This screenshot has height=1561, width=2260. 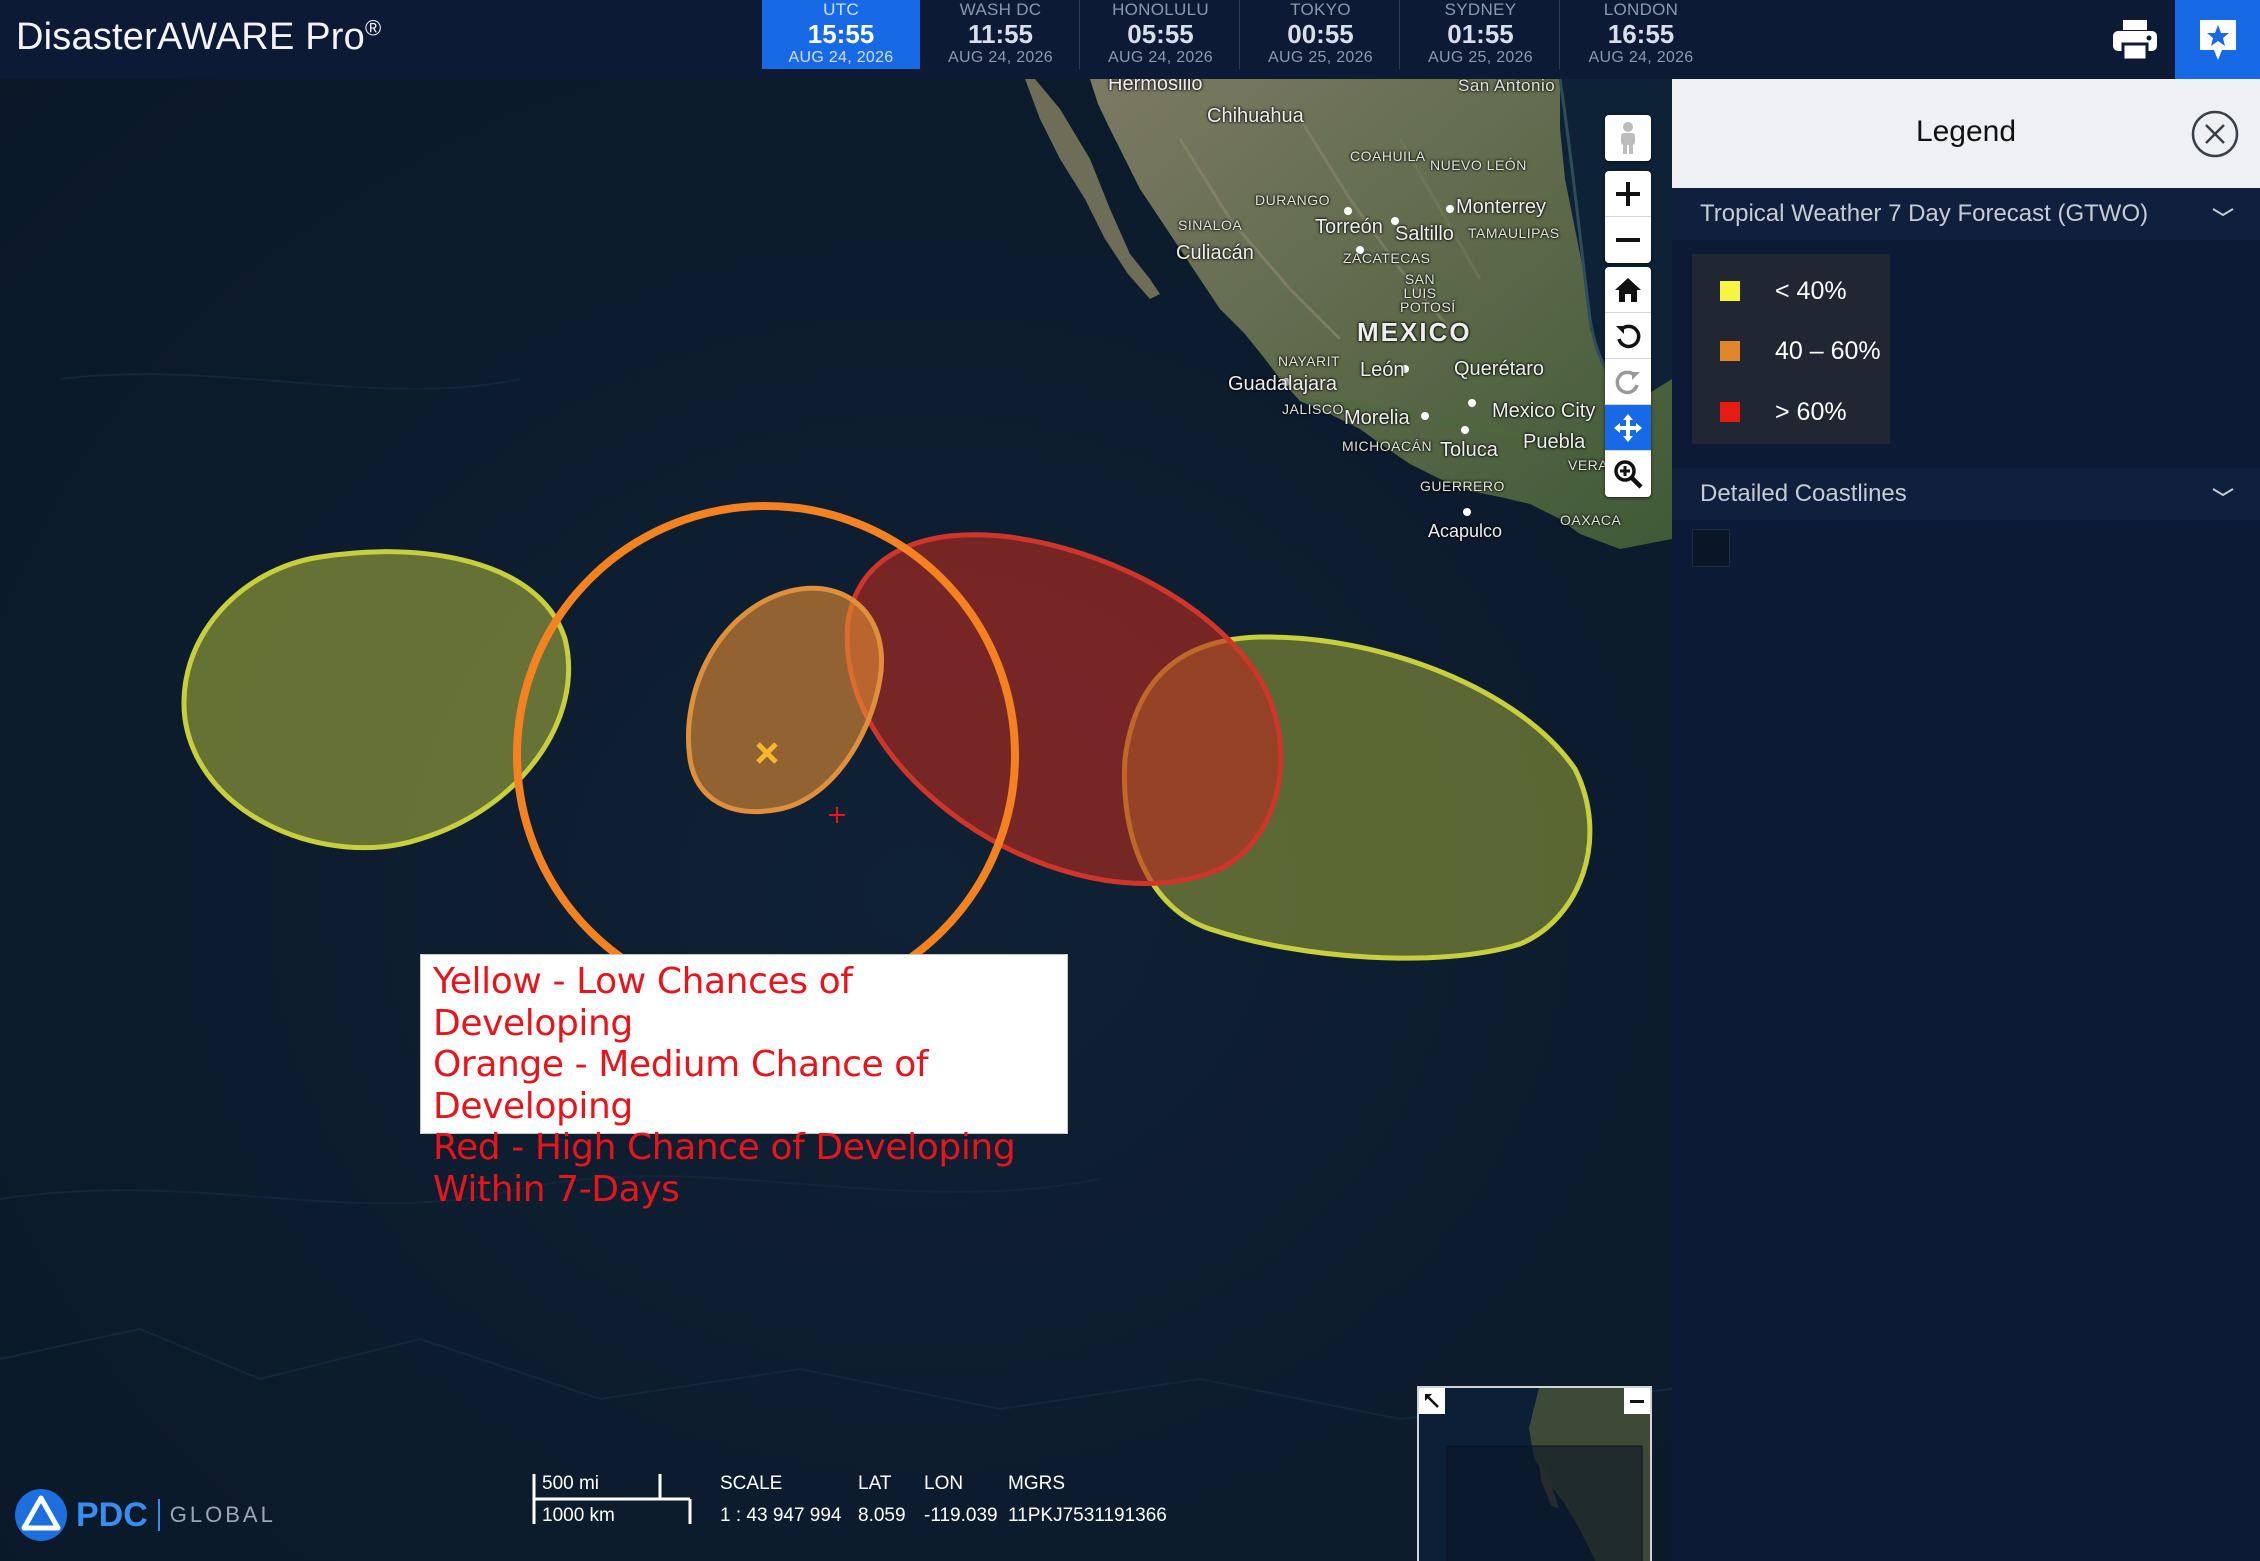 I want to click on home-icon, so click(x=1628, y=289).